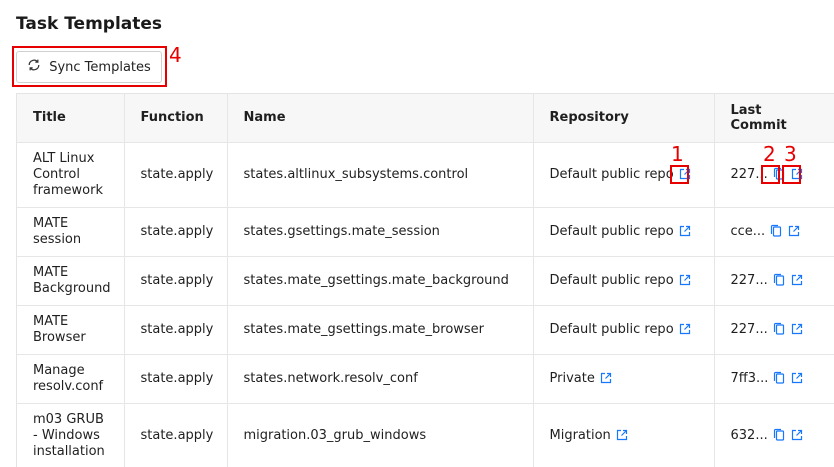 This screenshot has height=467, width=834. Describe the element at coordinates (71, 330) in the screenshot. I see `row-title: MATE Browser` at that location.